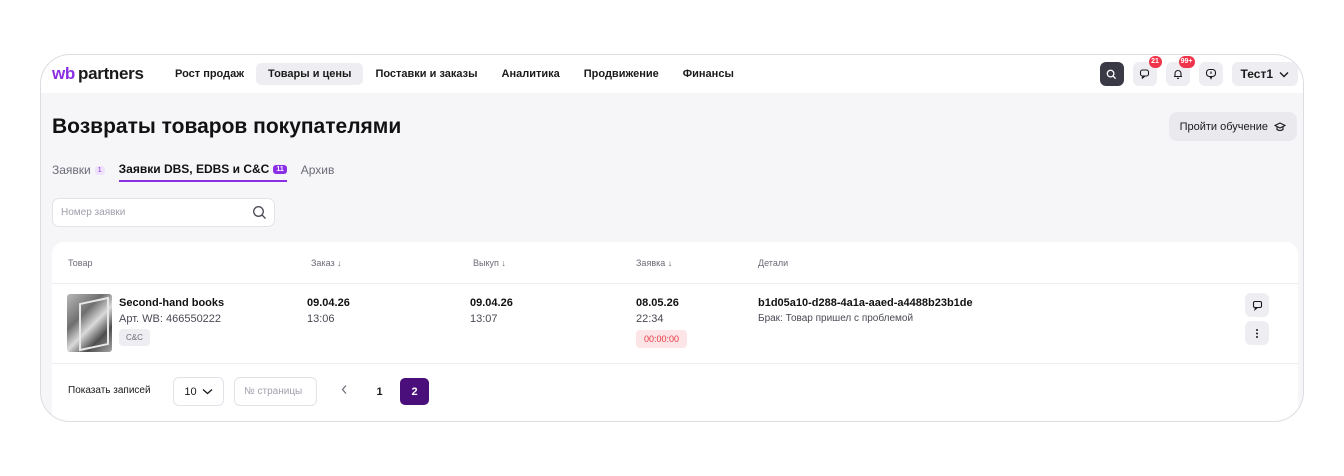 This screenshot has width=1344, height=476. Describe the element at coordinates (190, 391) in the screenshot. I see `per-page-value: 10` at that location.